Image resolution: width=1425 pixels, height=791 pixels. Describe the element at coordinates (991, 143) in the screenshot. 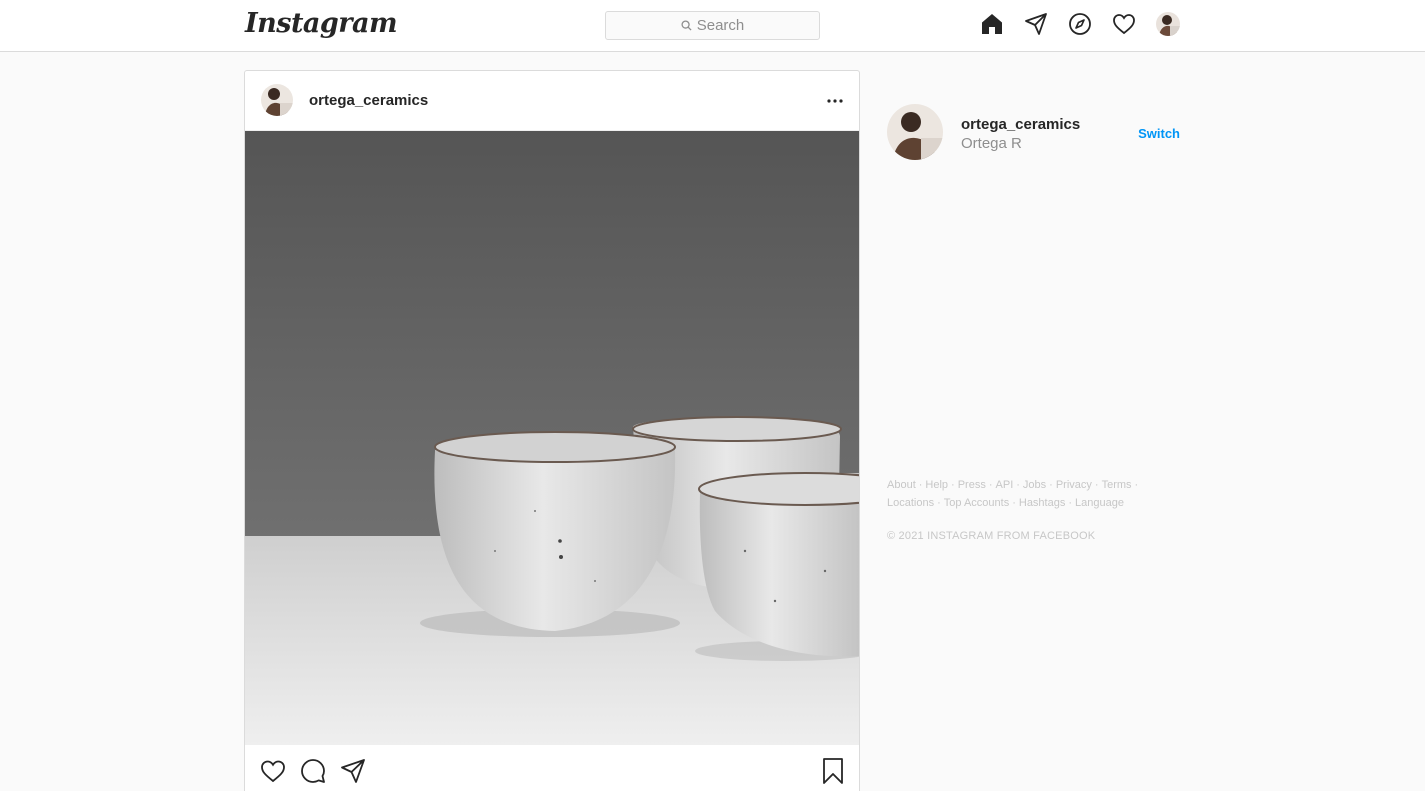

I see `sidebar-full-name: Ortega R` at that location.